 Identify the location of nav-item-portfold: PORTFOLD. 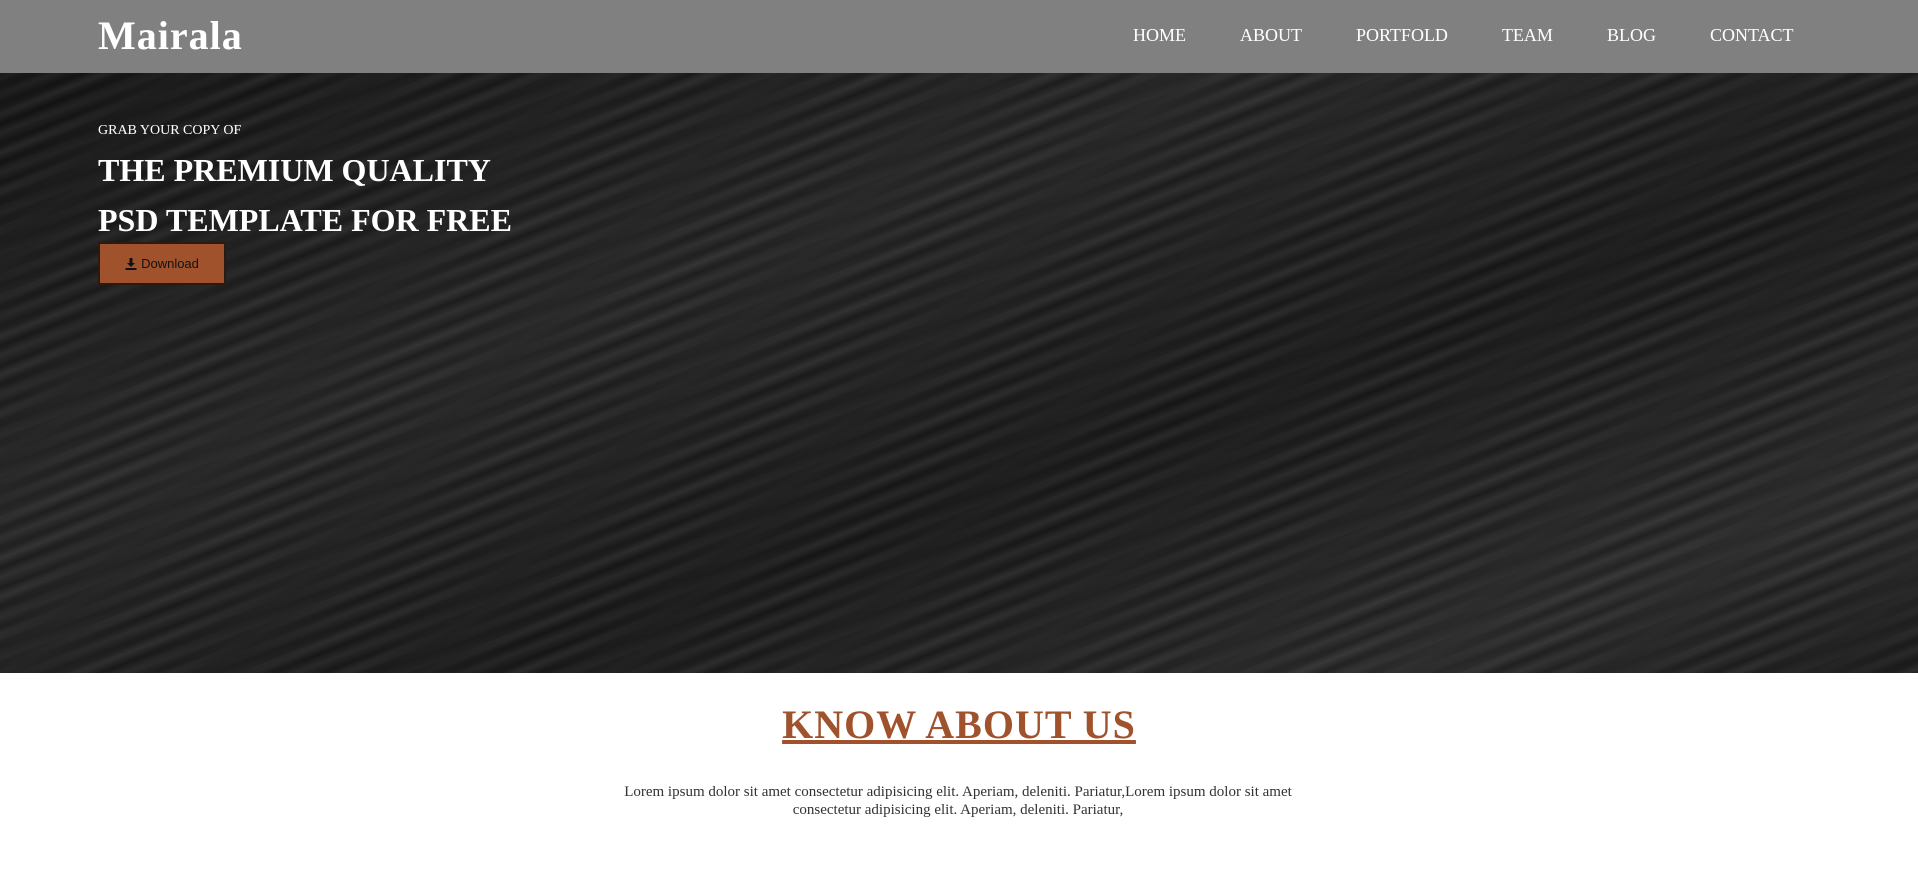
(1402, 35).